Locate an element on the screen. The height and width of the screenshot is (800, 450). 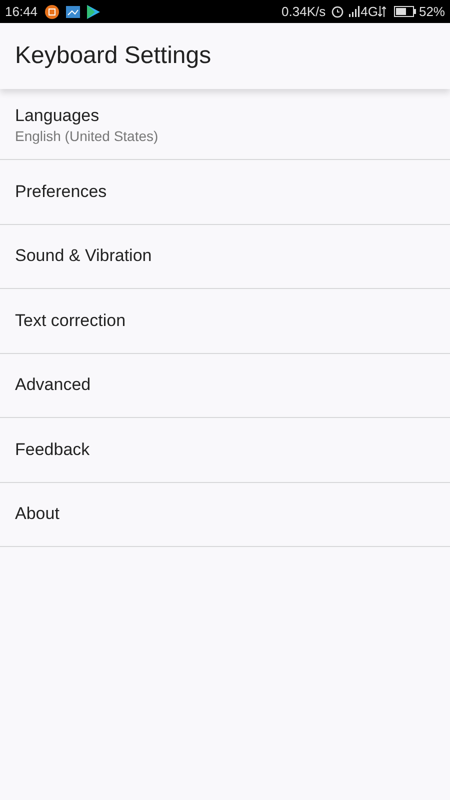
data-transfer-icon is located at coordinates (382, 11).